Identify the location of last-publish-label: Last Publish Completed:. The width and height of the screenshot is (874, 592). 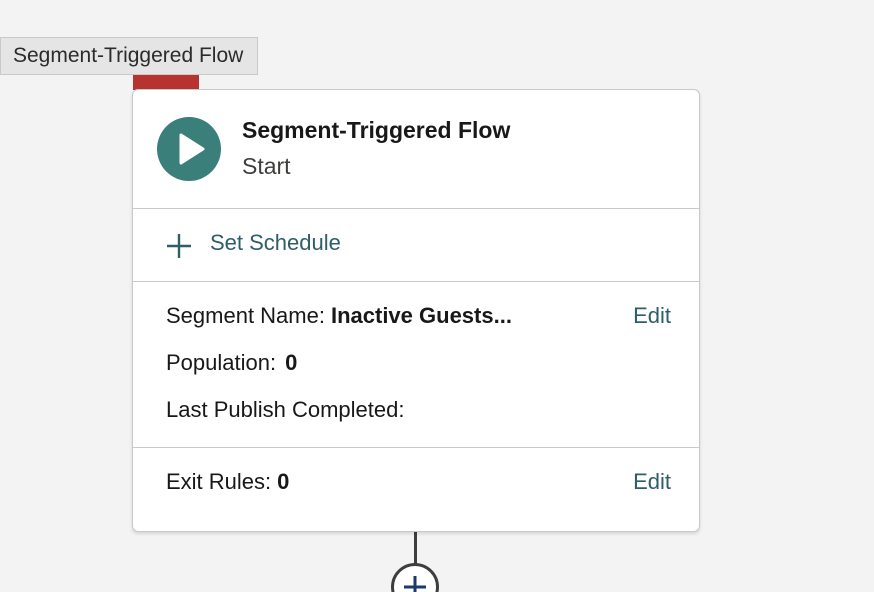
(285, 409).